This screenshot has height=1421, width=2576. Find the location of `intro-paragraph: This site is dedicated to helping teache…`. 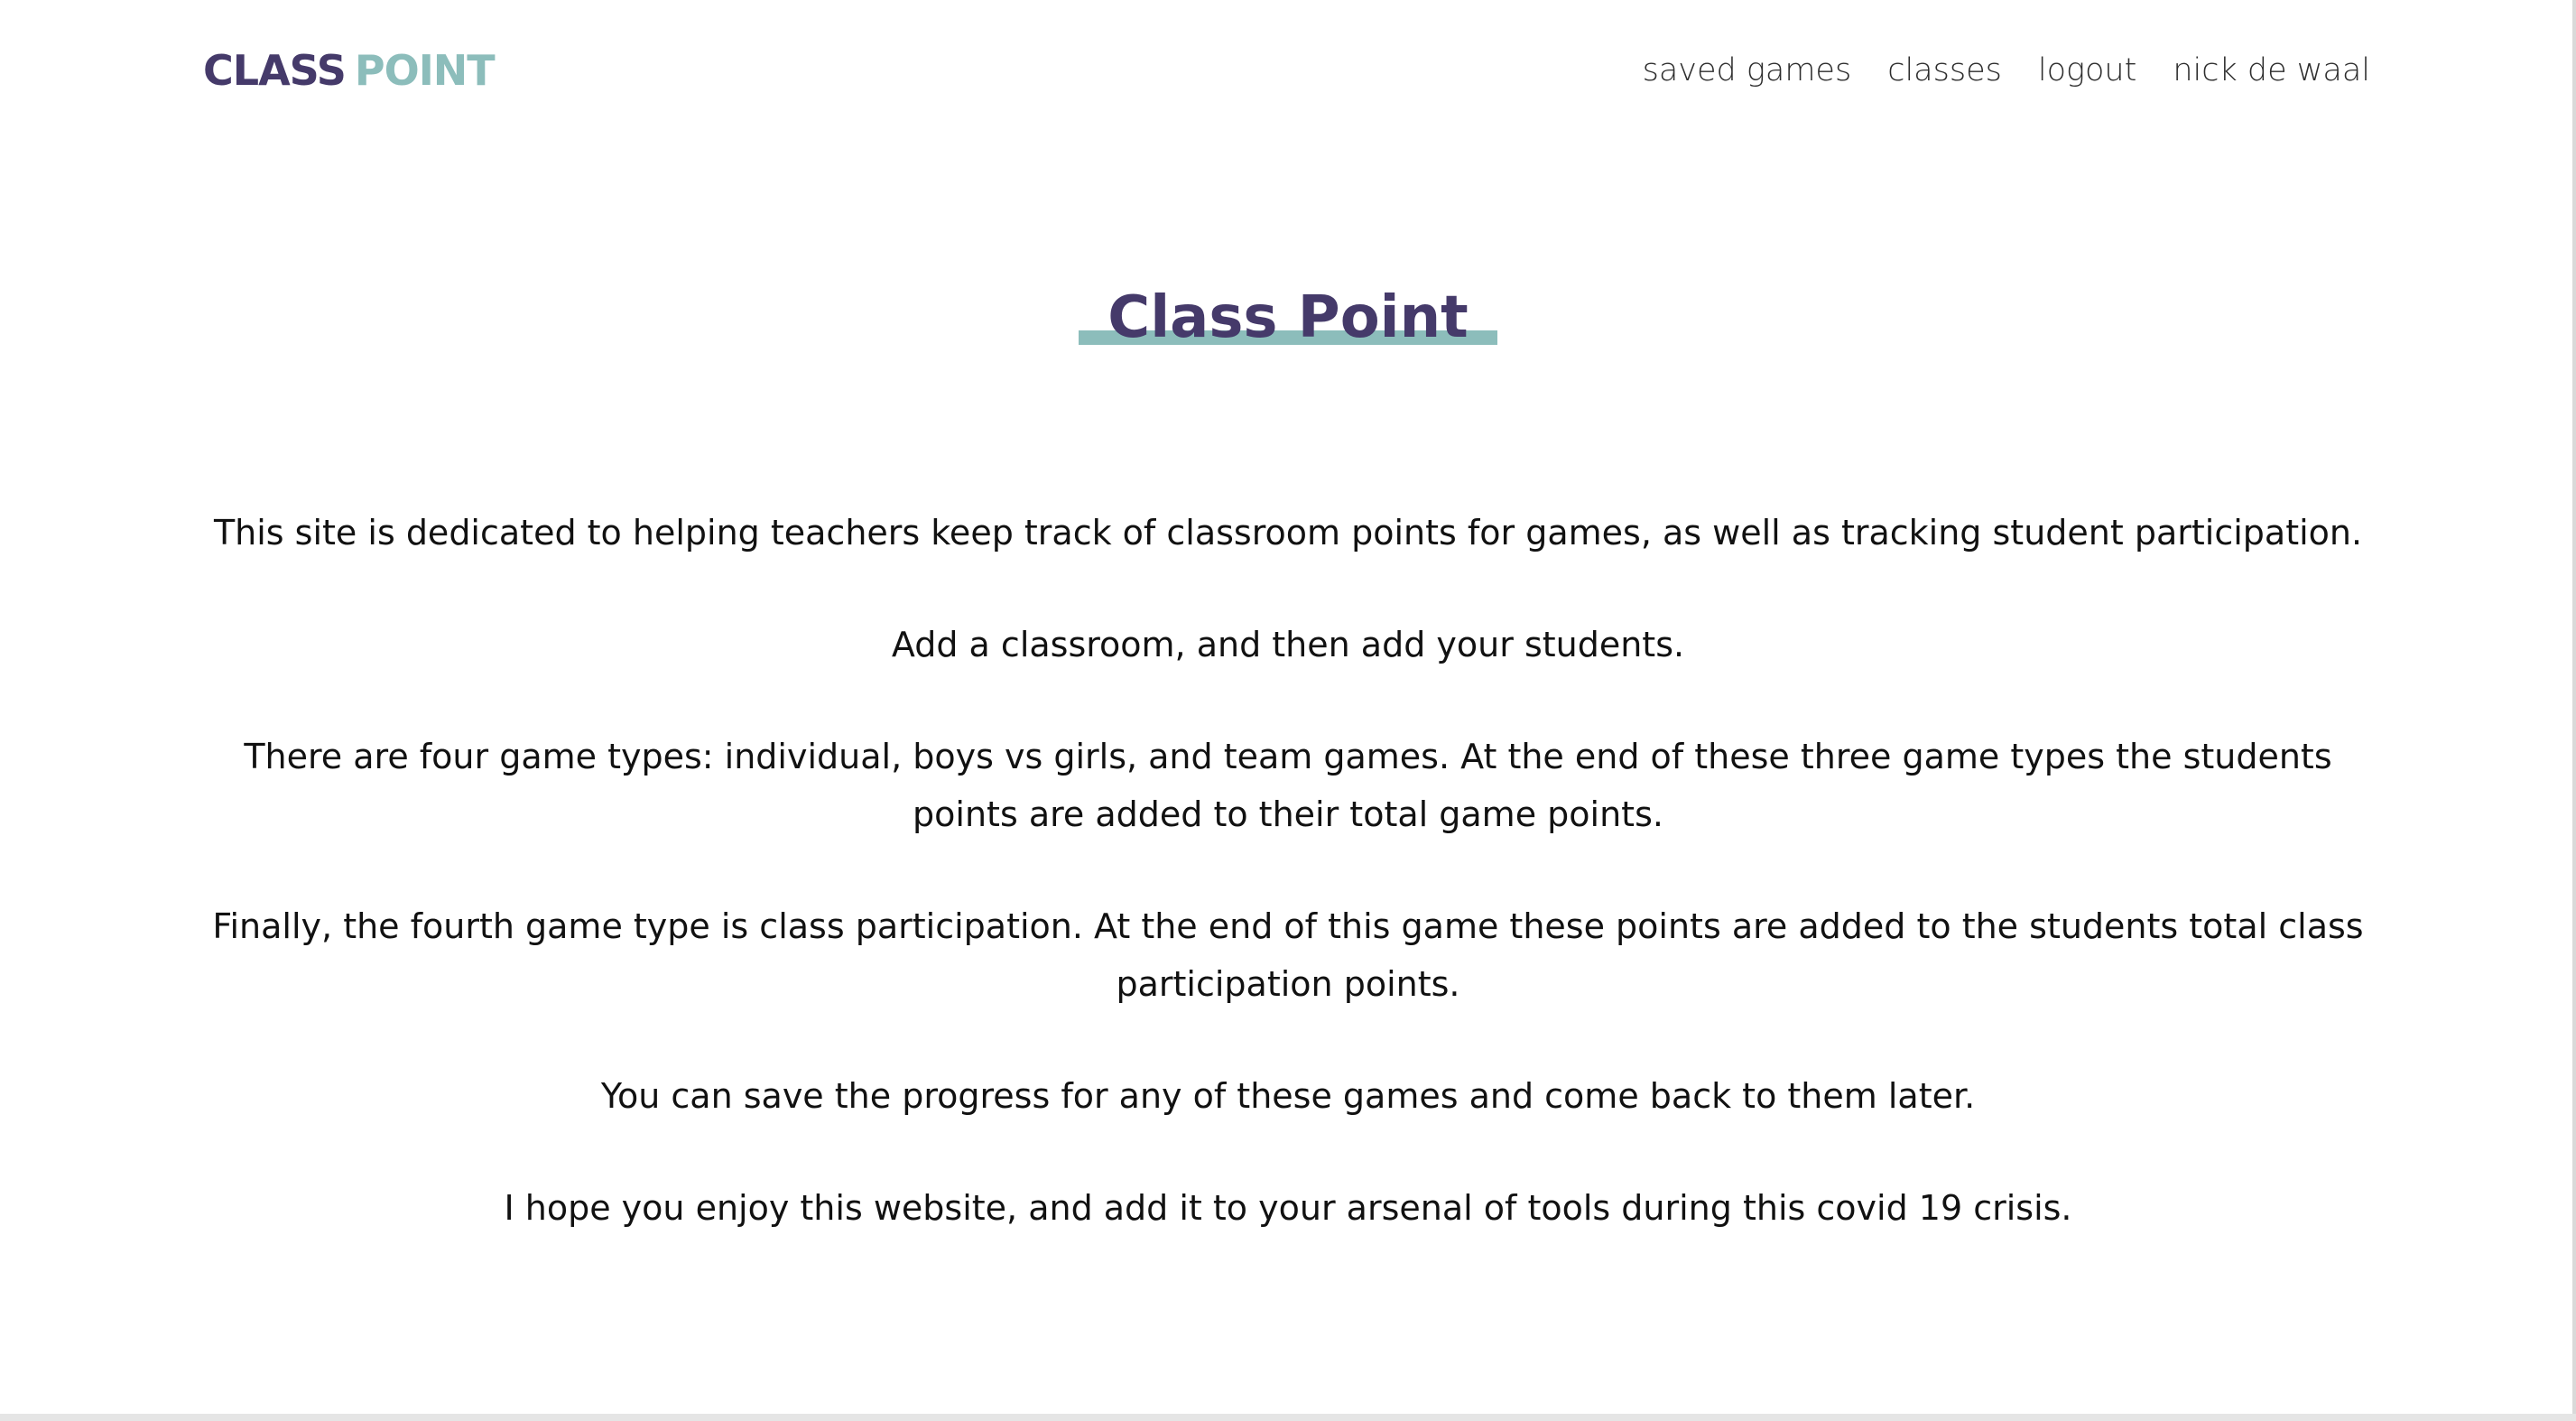

intro-paragraph: This site is dedicated to helping teache… is located at coordinates (1288, 533).